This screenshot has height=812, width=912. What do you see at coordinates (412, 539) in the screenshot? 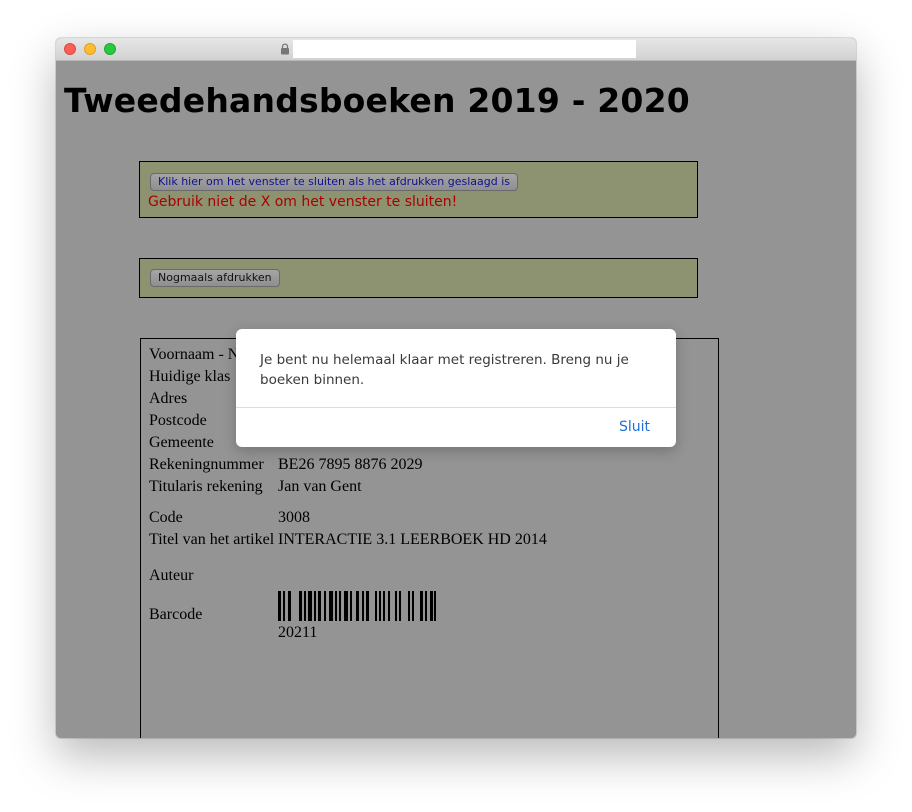
I see `field-value-article-title: INTERACTIE 3.1 LEERBOEK HD 2014` at bounding box center [412, 539].